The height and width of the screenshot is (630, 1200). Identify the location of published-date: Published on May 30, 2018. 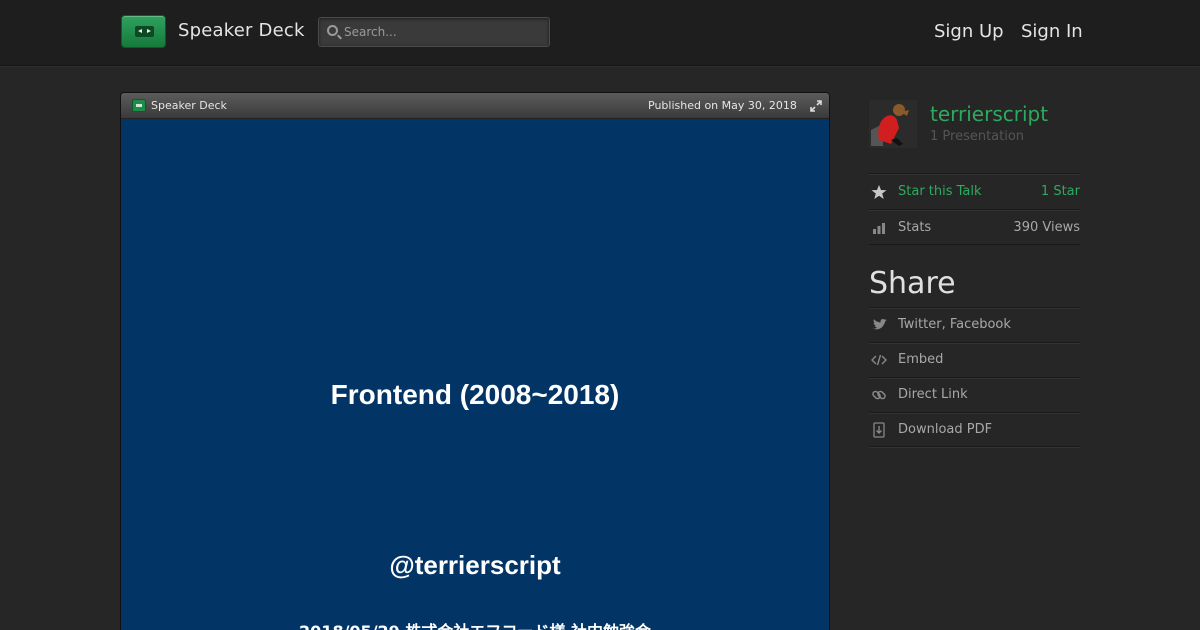
(722, 105).